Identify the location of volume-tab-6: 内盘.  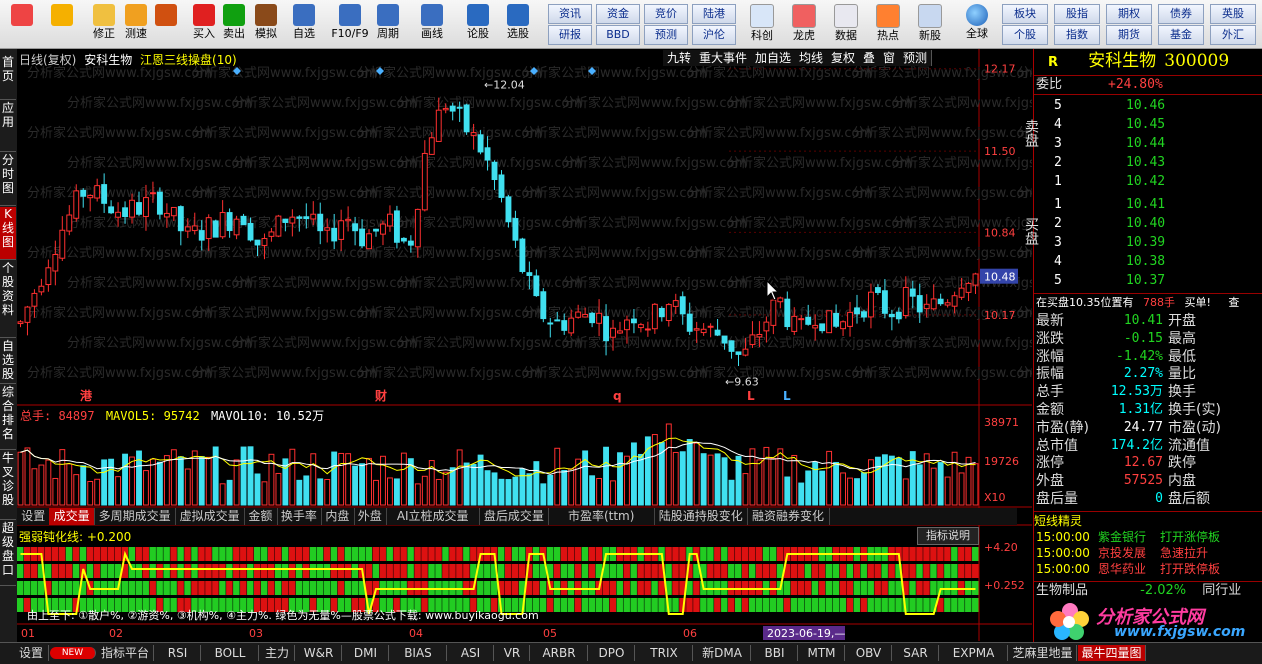
(338, 516).